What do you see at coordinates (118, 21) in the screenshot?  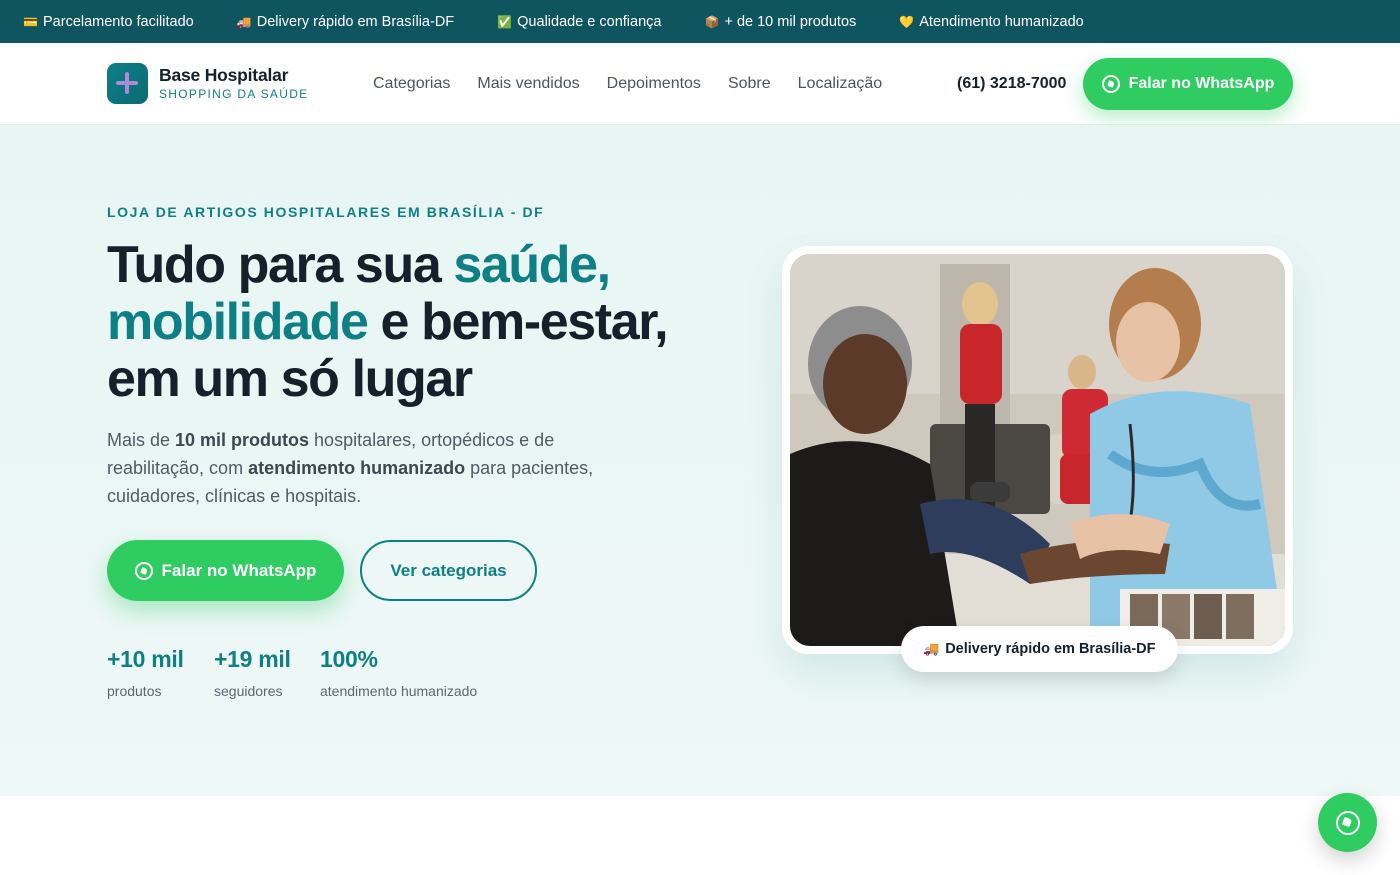 I see `topbar-label: Parcelamento facilitado` at bounding box center [118, 21].